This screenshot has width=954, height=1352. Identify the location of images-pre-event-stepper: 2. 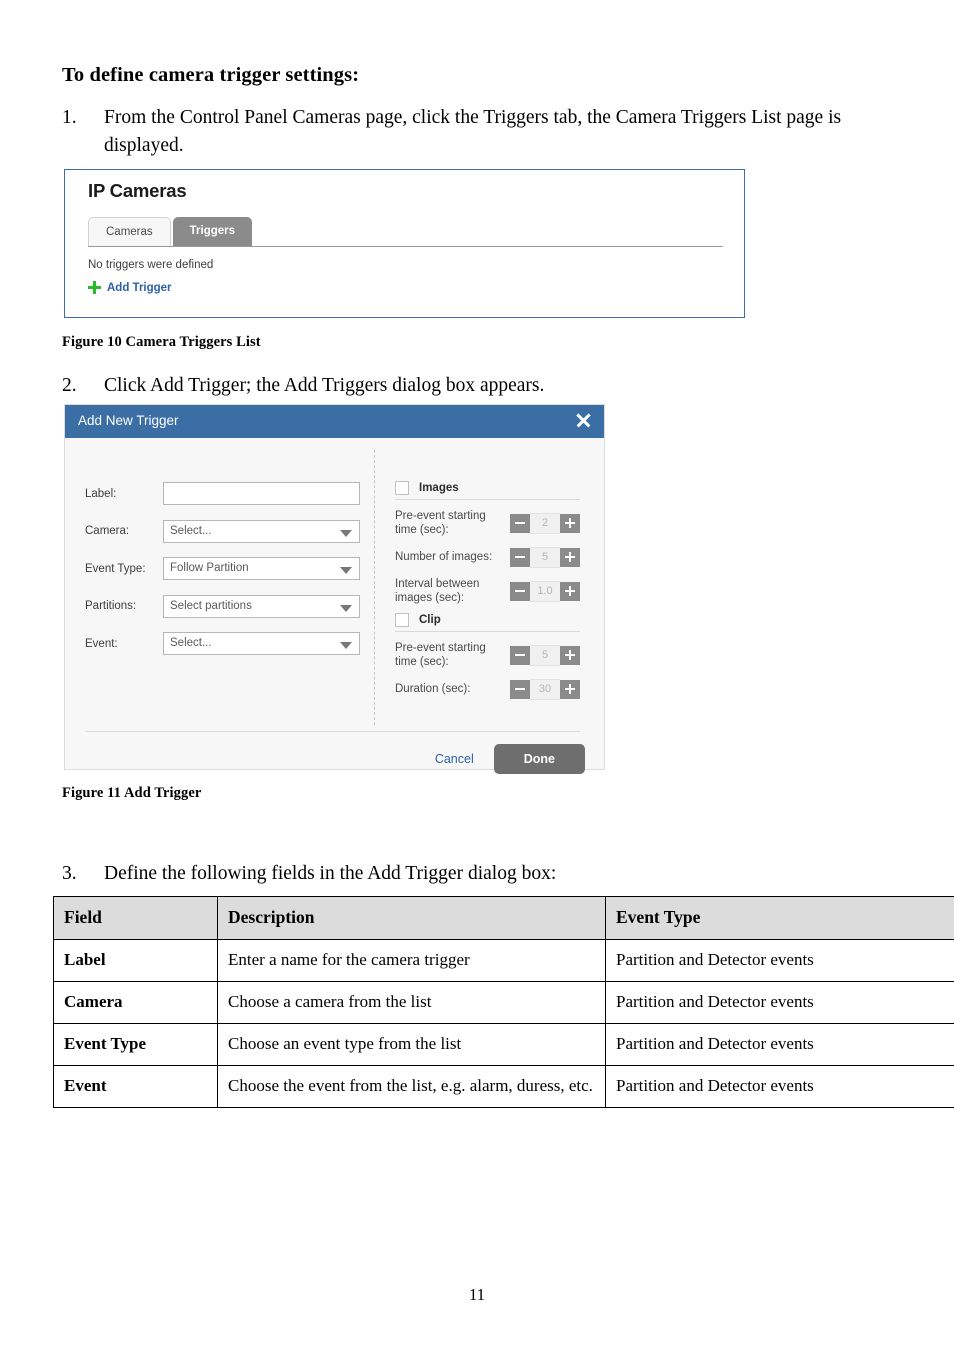
(545, 523).